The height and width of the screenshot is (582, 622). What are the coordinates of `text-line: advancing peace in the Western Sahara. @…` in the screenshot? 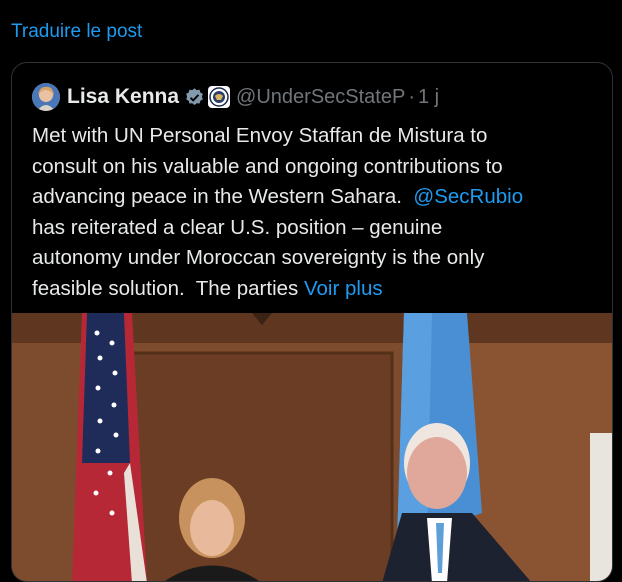 It's located at (278, 196).